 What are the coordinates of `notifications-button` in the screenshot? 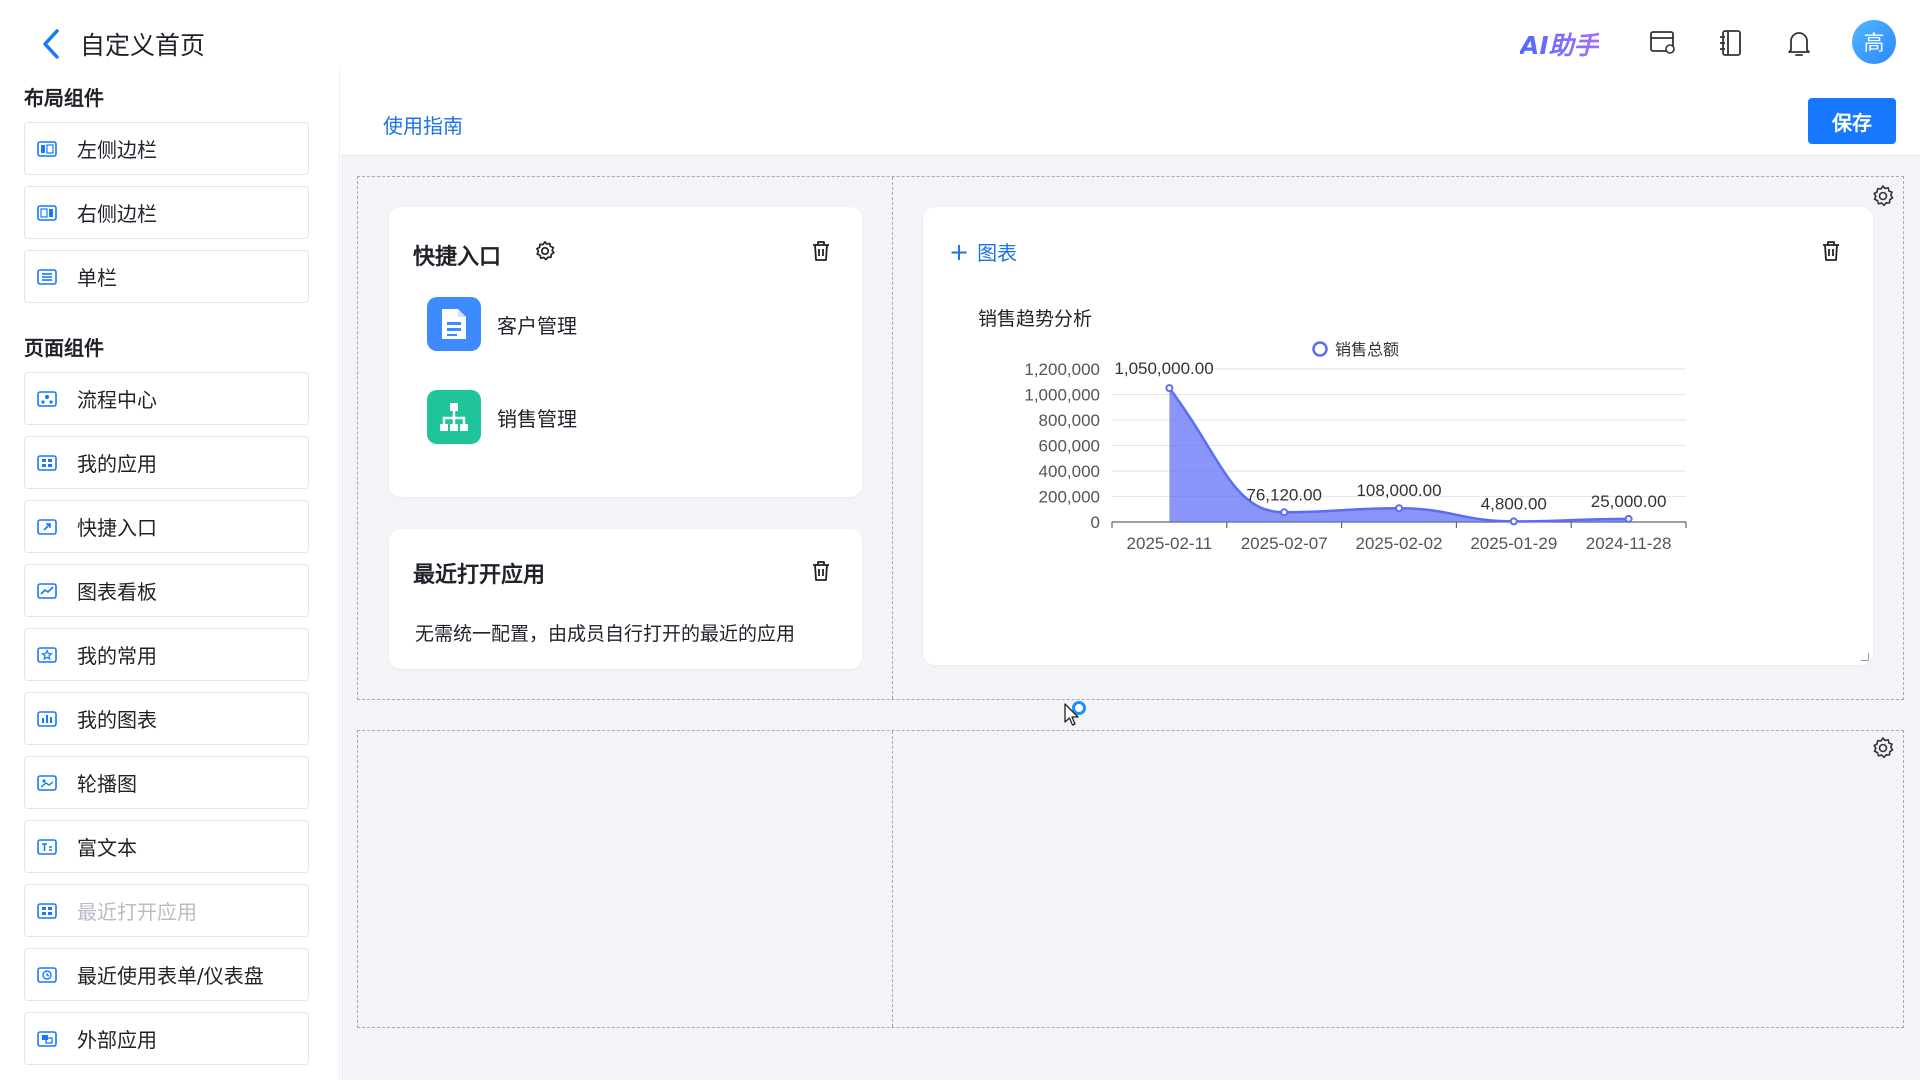 It's located at (1799, 43).